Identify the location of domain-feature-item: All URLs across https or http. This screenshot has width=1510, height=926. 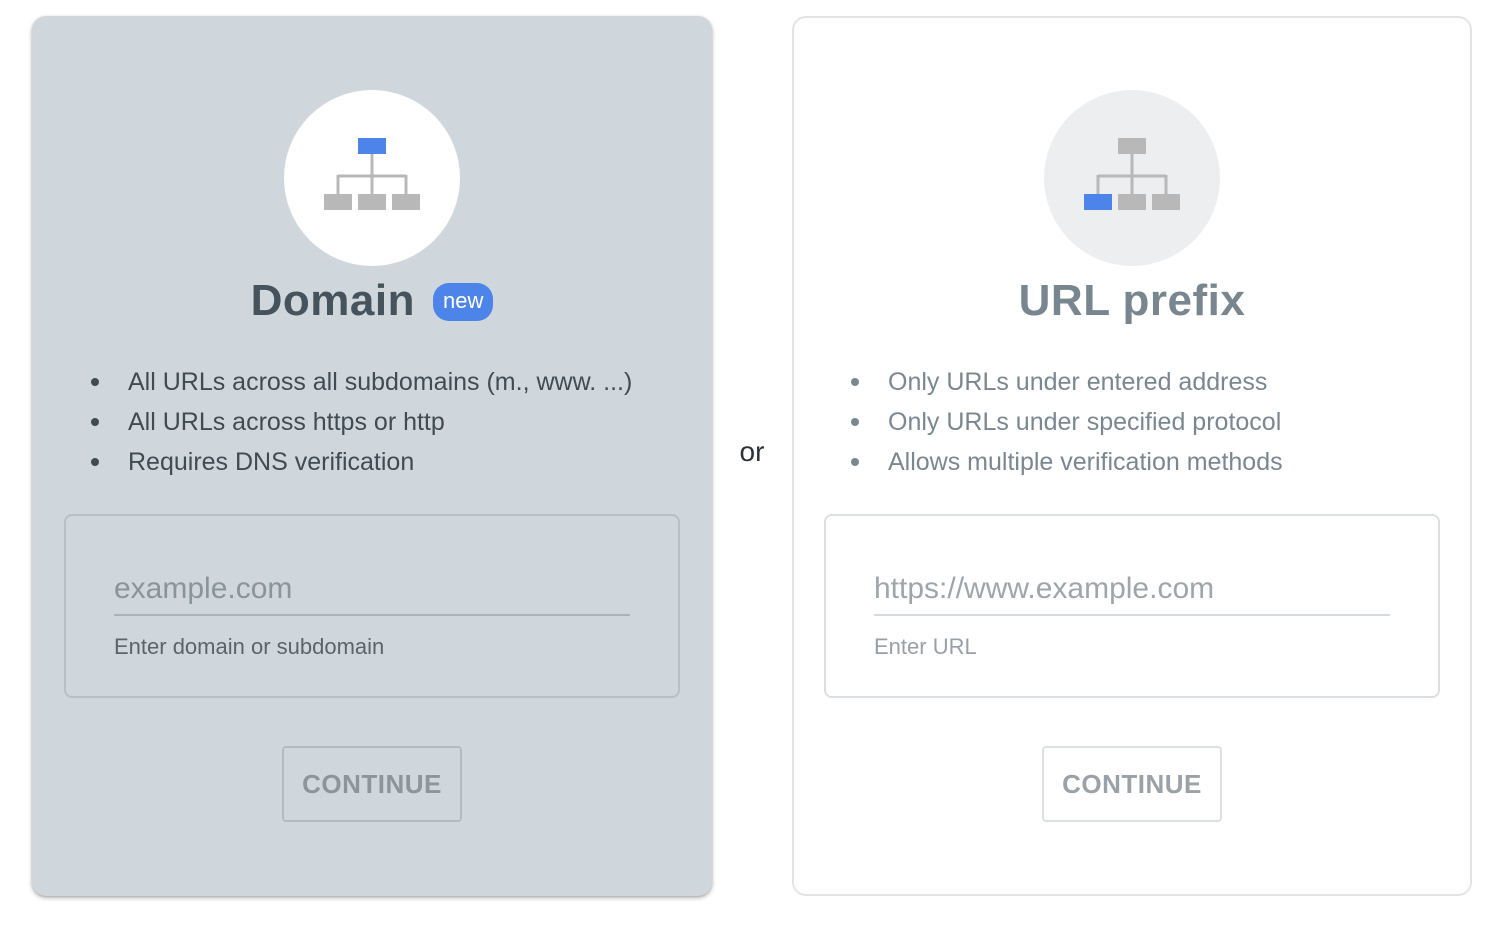
(360, 422).